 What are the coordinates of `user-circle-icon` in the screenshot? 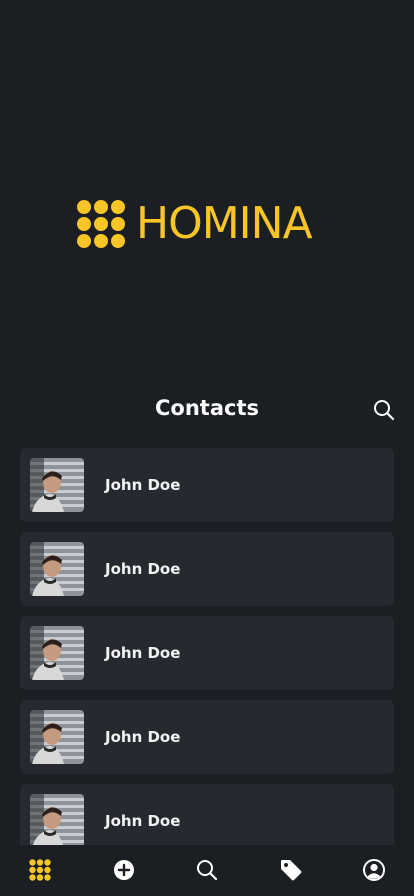 It's located at (374, 870).